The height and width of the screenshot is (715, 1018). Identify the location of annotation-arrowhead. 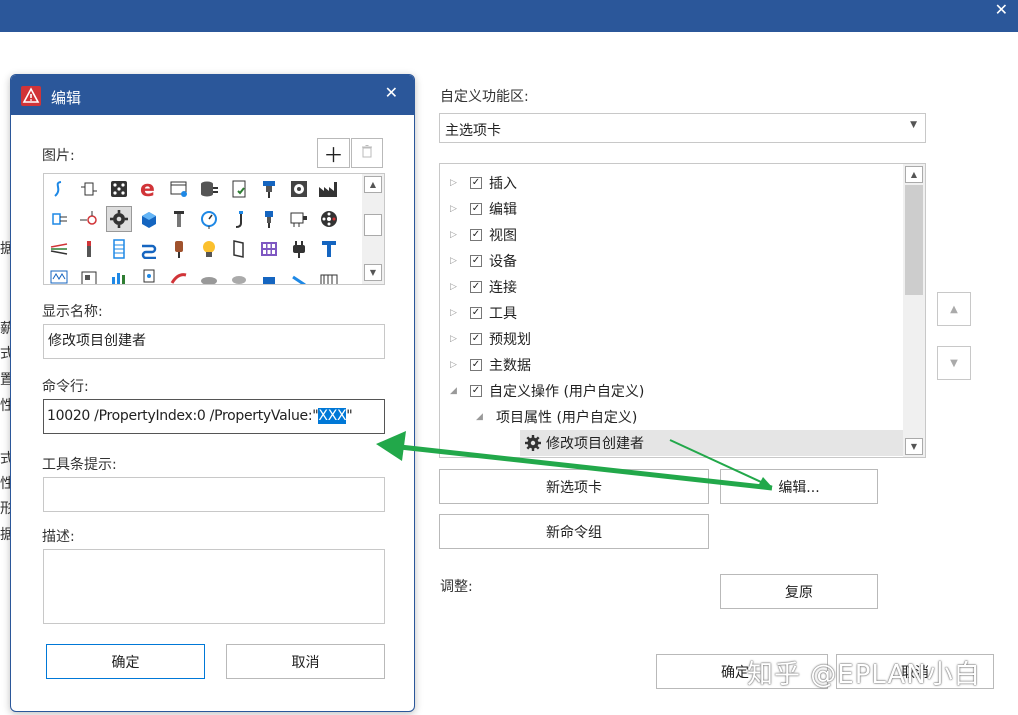
(391, 446).